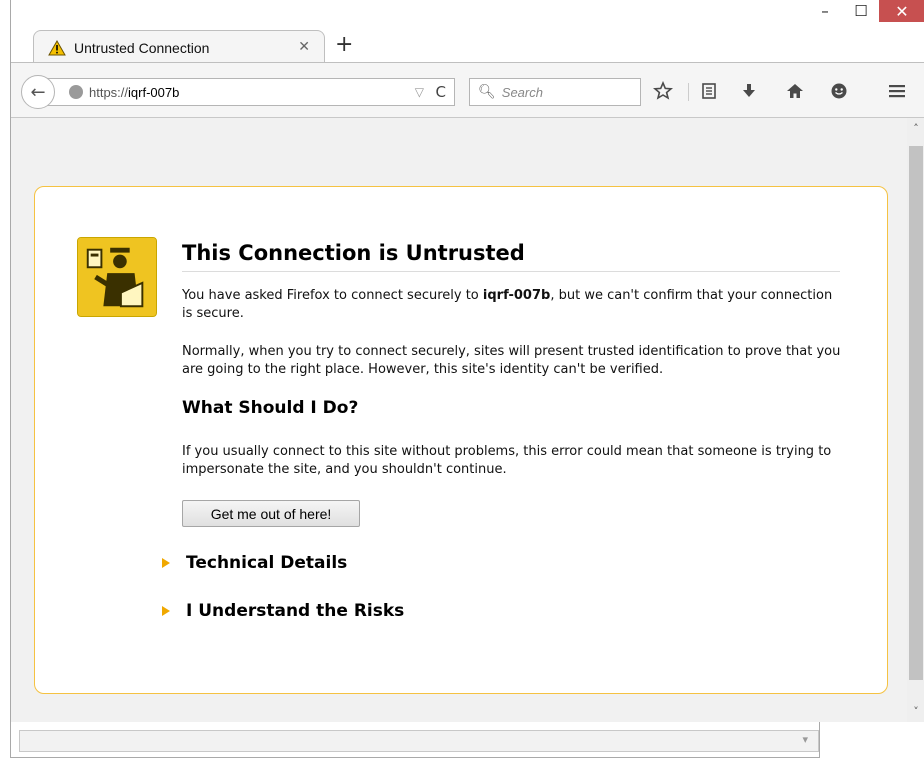 Image resolution: width=924 pixels, height=760 pixels. Describe the element at coordinates (467, 90) in the screenshot. I see `navigation-toolbar: https://iqrf-007b ▽ C ← 🔍︎ Search` at that location.